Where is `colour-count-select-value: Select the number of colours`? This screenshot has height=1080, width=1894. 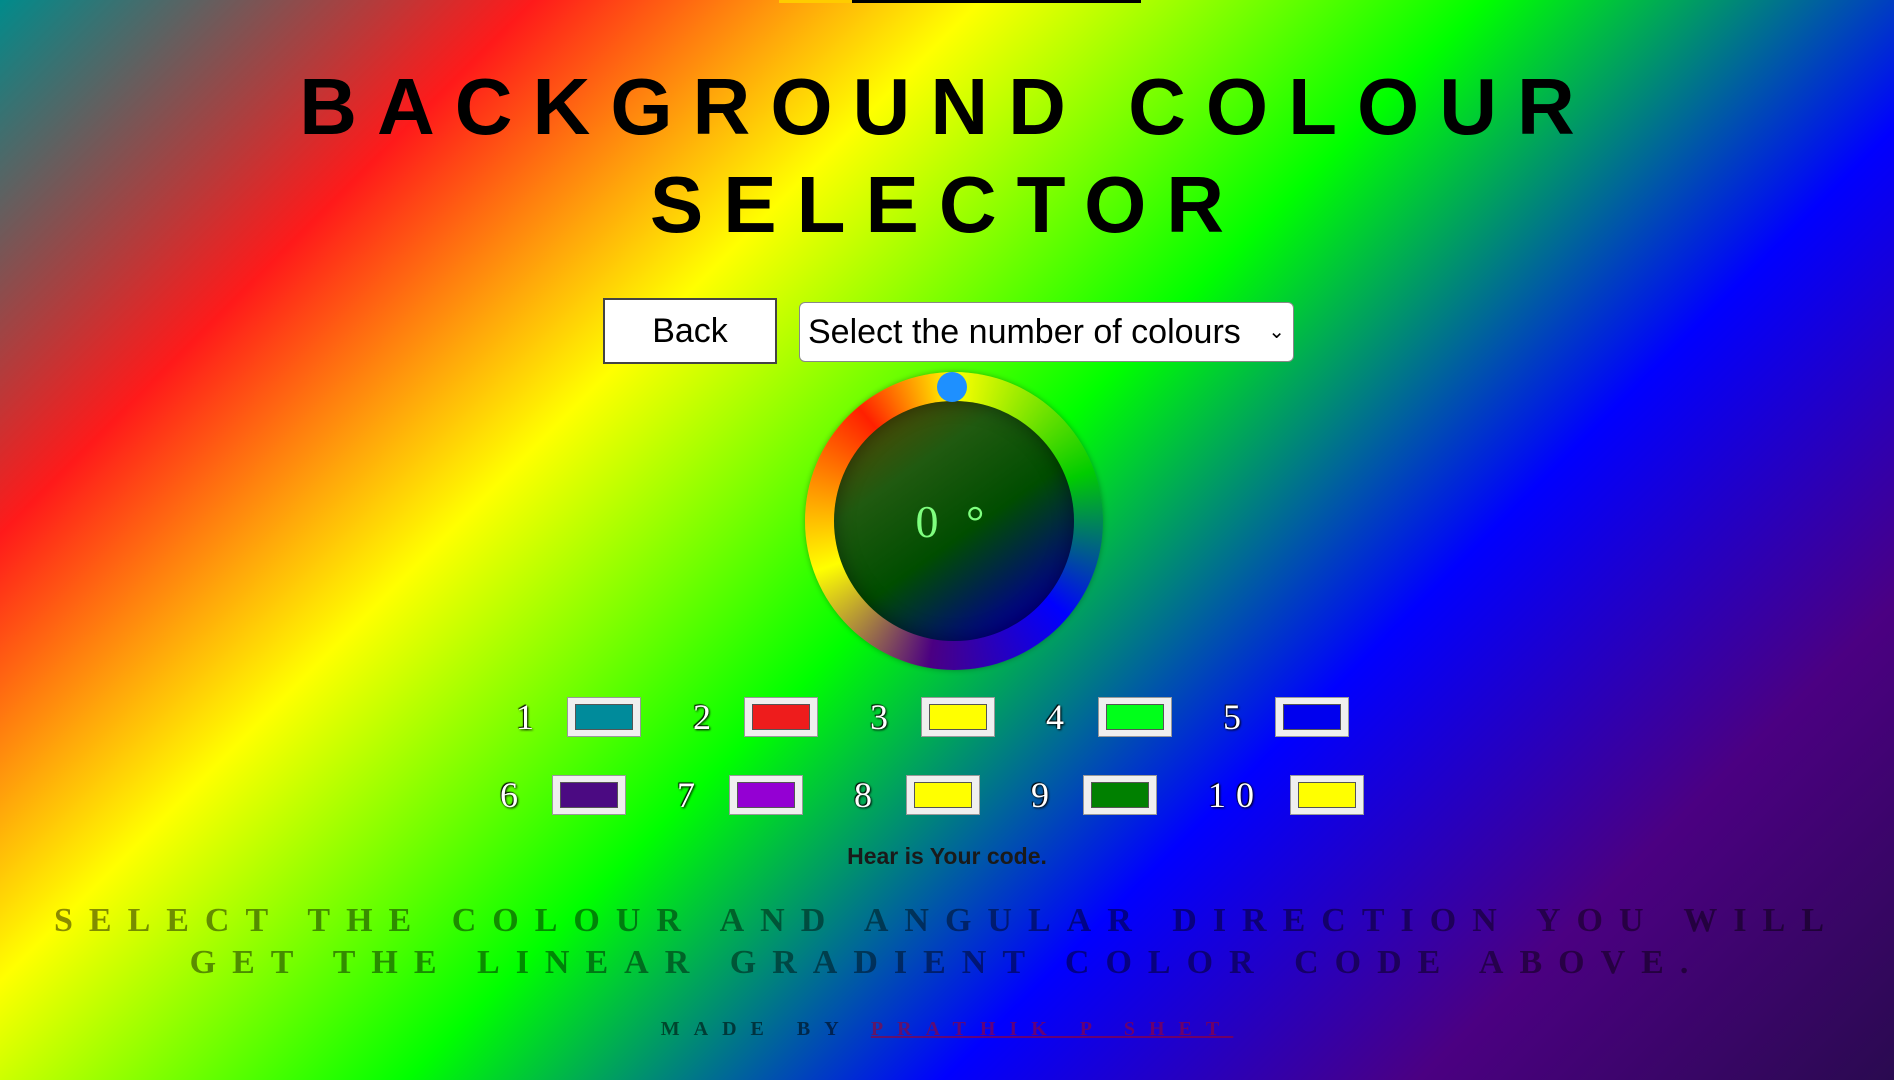
colour-count-select-value: Select the number of colours is located at coordinates (1024, 331).